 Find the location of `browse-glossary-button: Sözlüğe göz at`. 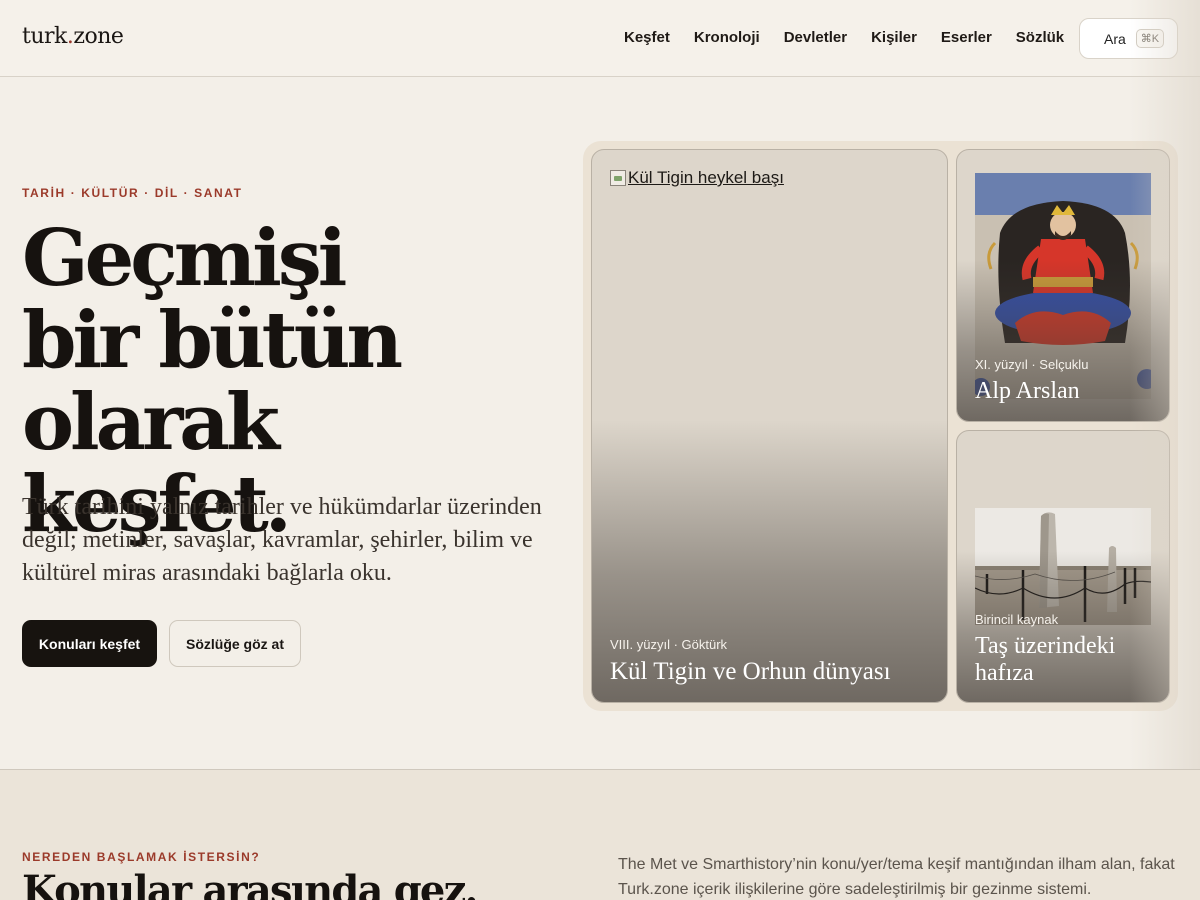

browse-glossary-button: Sözlüğe göz at is located at coordinates (235, 643).